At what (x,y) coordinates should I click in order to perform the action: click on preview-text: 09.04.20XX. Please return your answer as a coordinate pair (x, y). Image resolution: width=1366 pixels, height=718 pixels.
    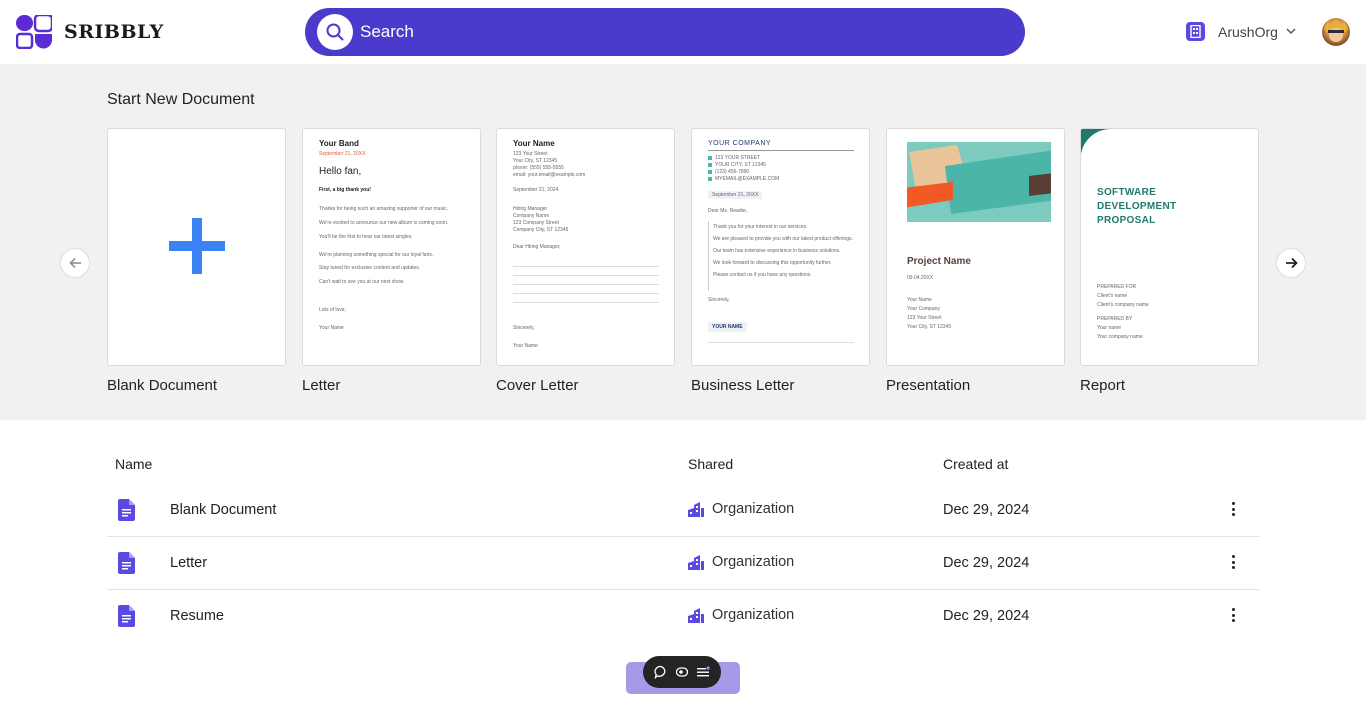
    Looking at the image, I should click on (920, 278).